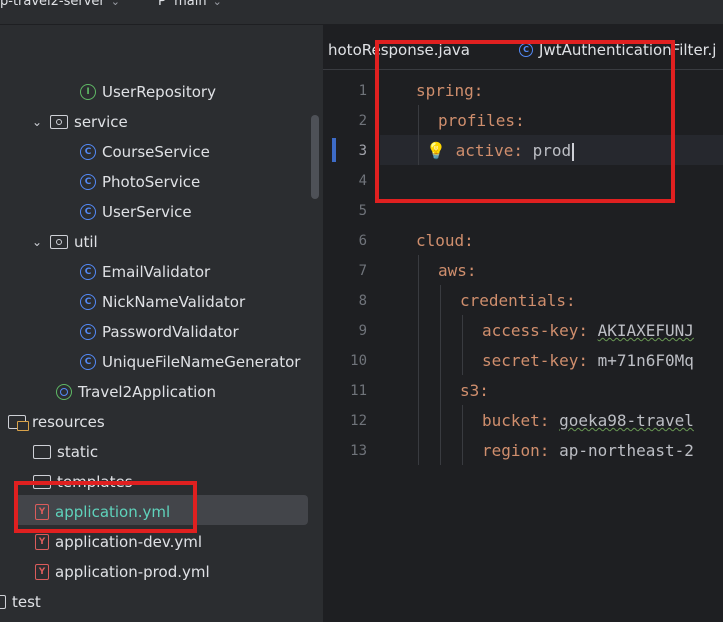  I want to click on tree-item-label: service, so click(101, 122).